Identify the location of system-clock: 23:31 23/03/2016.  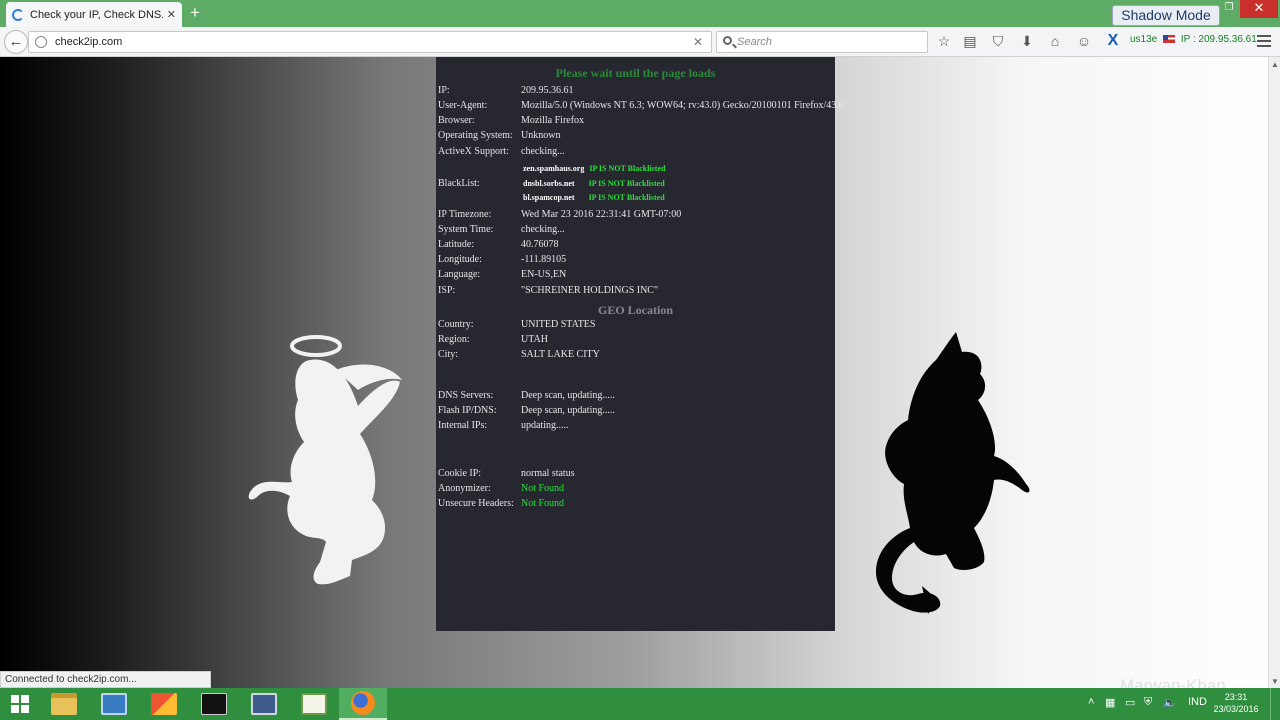
(1236, 703).